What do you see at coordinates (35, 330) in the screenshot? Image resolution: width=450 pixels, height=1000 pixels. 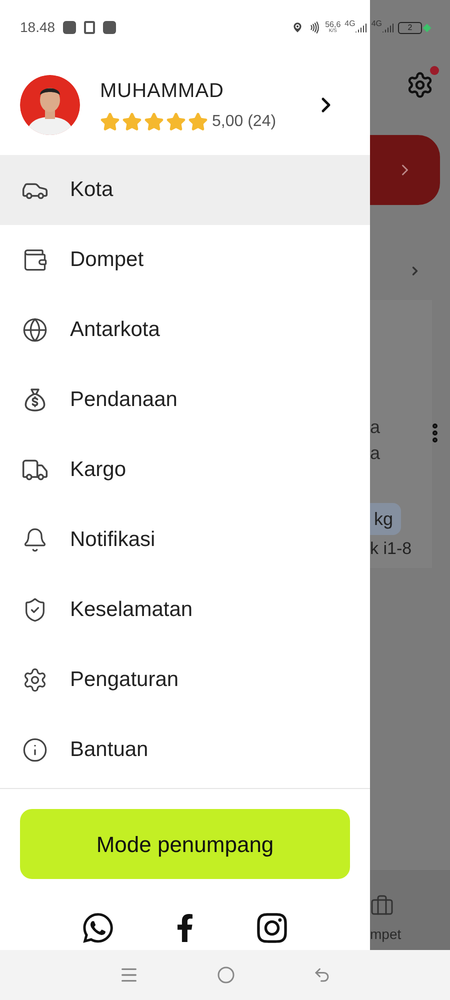 I see `globe-icon` at bounding box center [35, 330].